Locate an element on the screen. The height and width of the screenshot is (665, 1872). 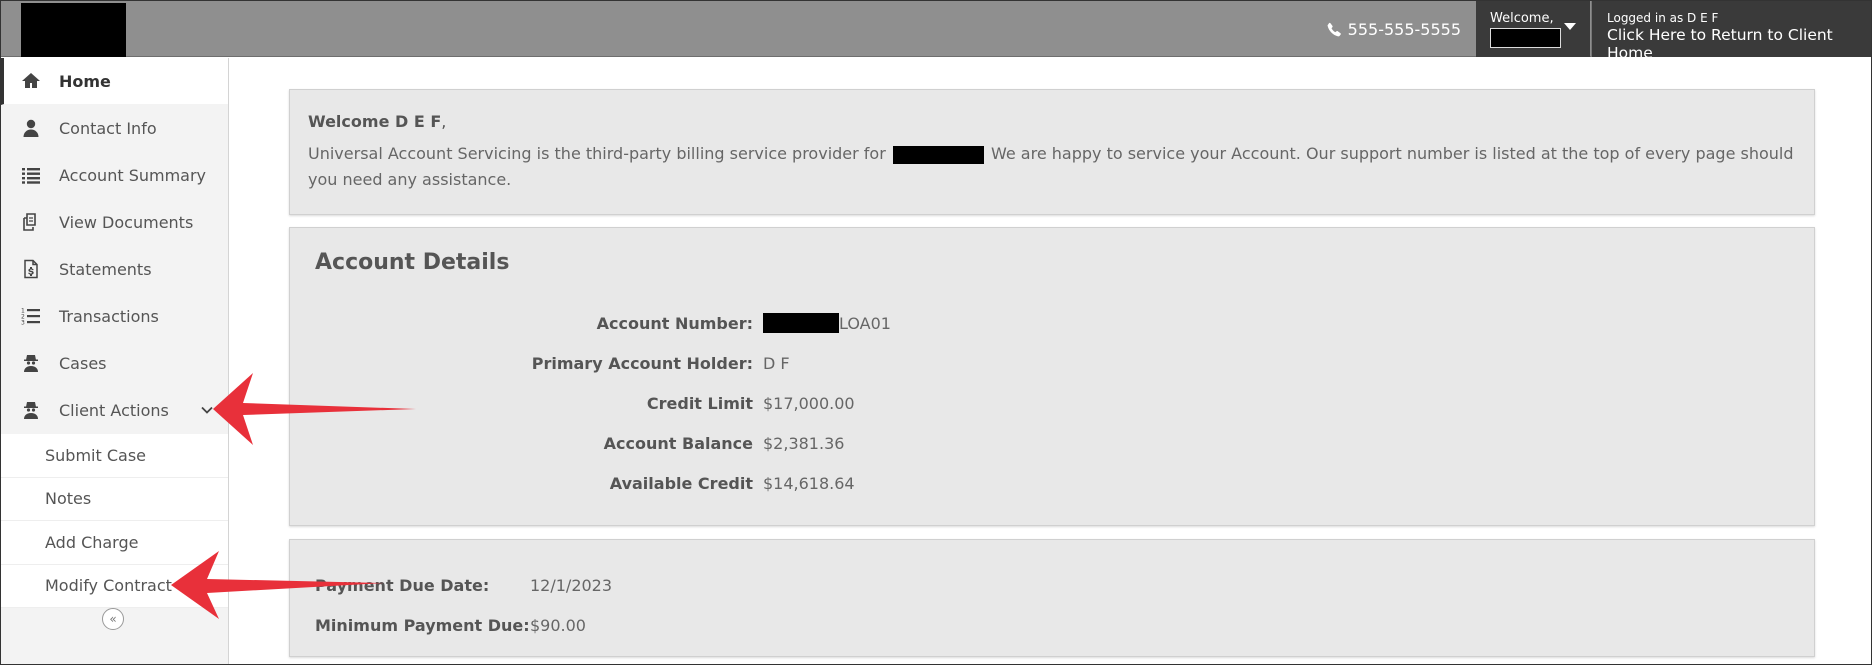
caret-down-icon is located at coordinates (1570, 26).